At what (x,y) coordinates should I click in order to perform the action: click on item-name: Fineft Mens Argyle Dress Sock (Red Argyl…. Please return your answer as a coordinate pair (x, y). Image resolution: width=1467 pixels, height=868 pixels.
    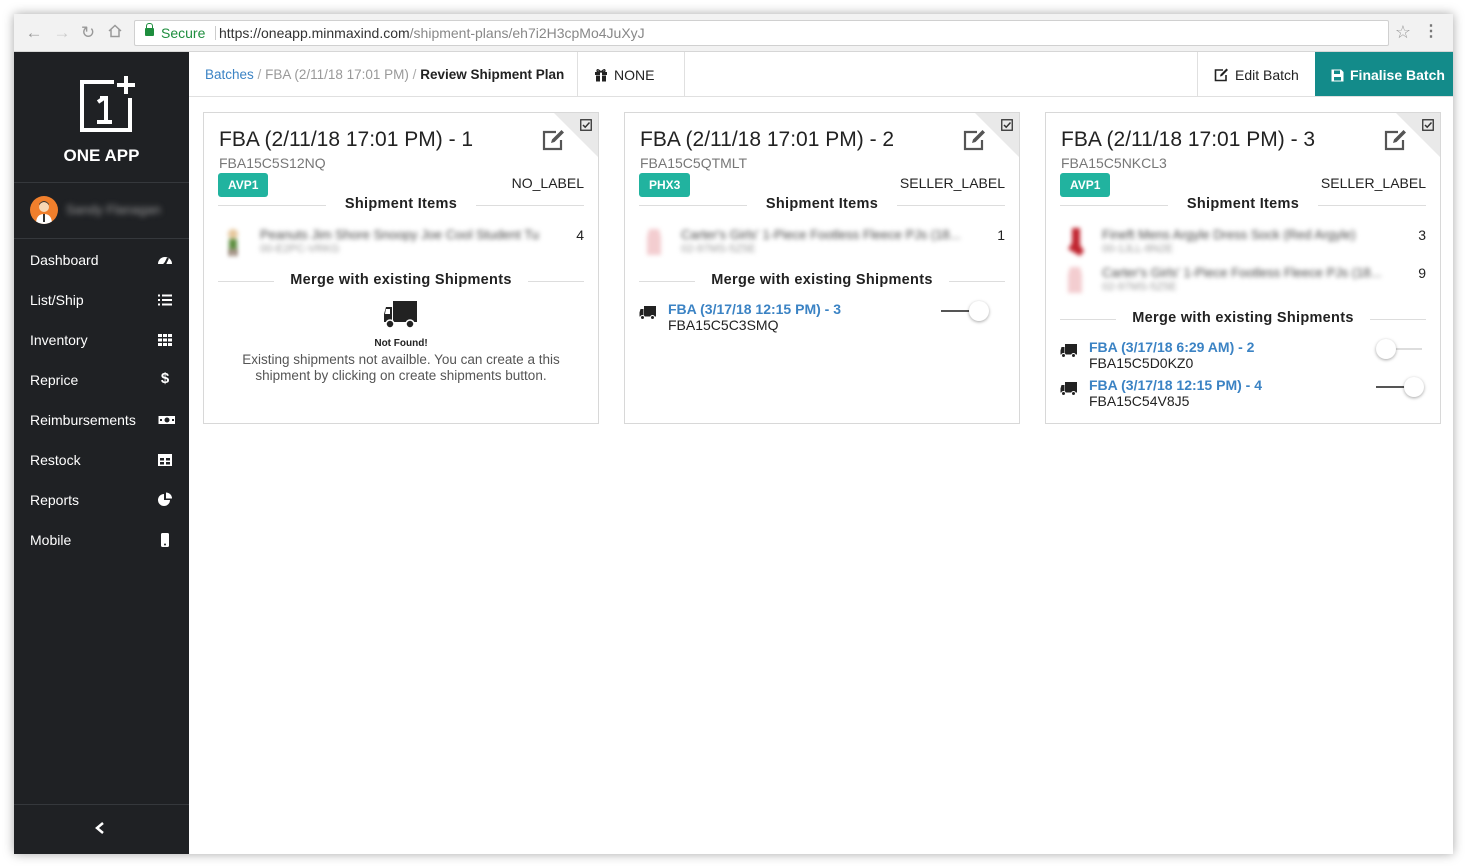
    Looking at the image, I should click on (1229, 234).